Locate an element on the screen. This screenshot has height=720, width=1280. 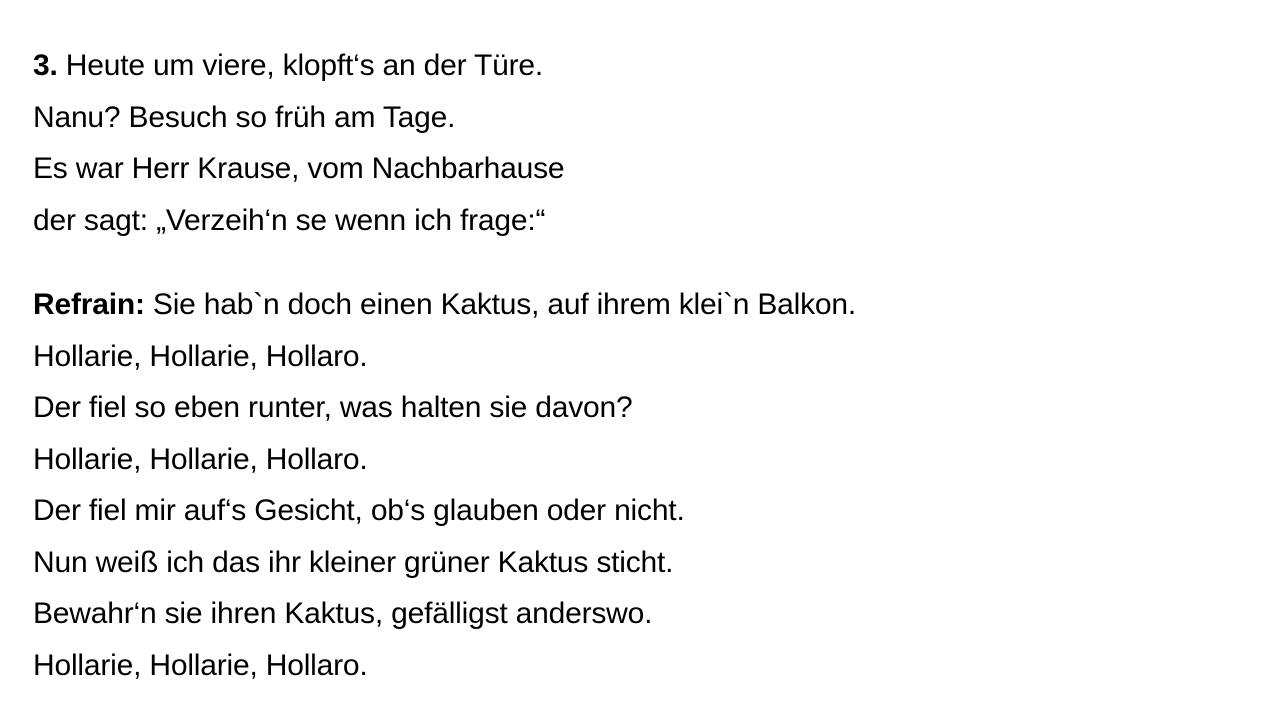
refrain-label: Refrain: is located at coordinates (89, 304).